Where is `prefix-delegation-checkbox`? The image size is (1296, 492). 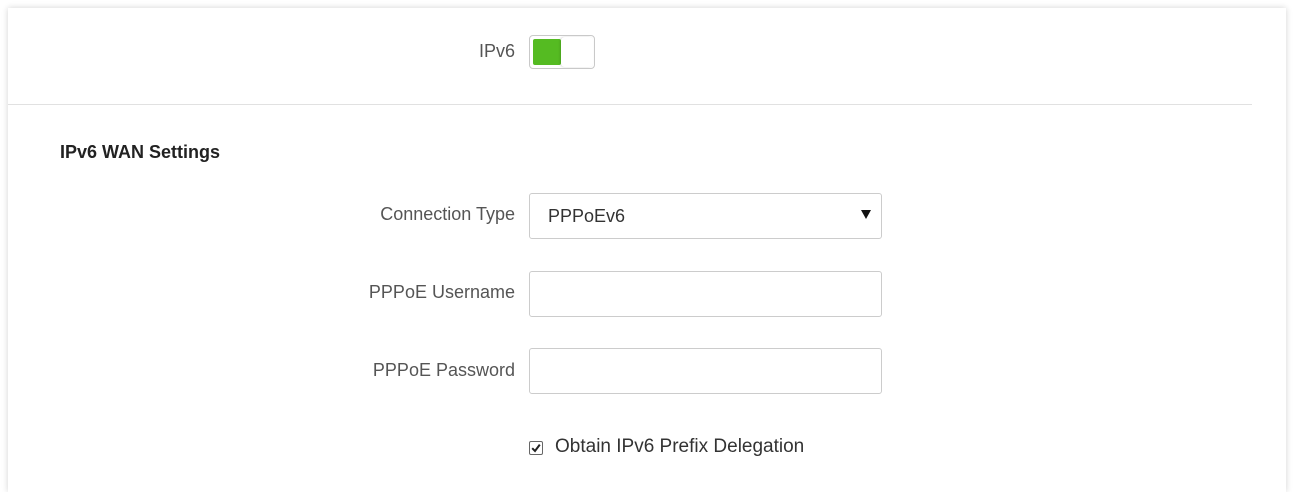 prefix-delegation-checkbox is located at coordinates (536, 448).